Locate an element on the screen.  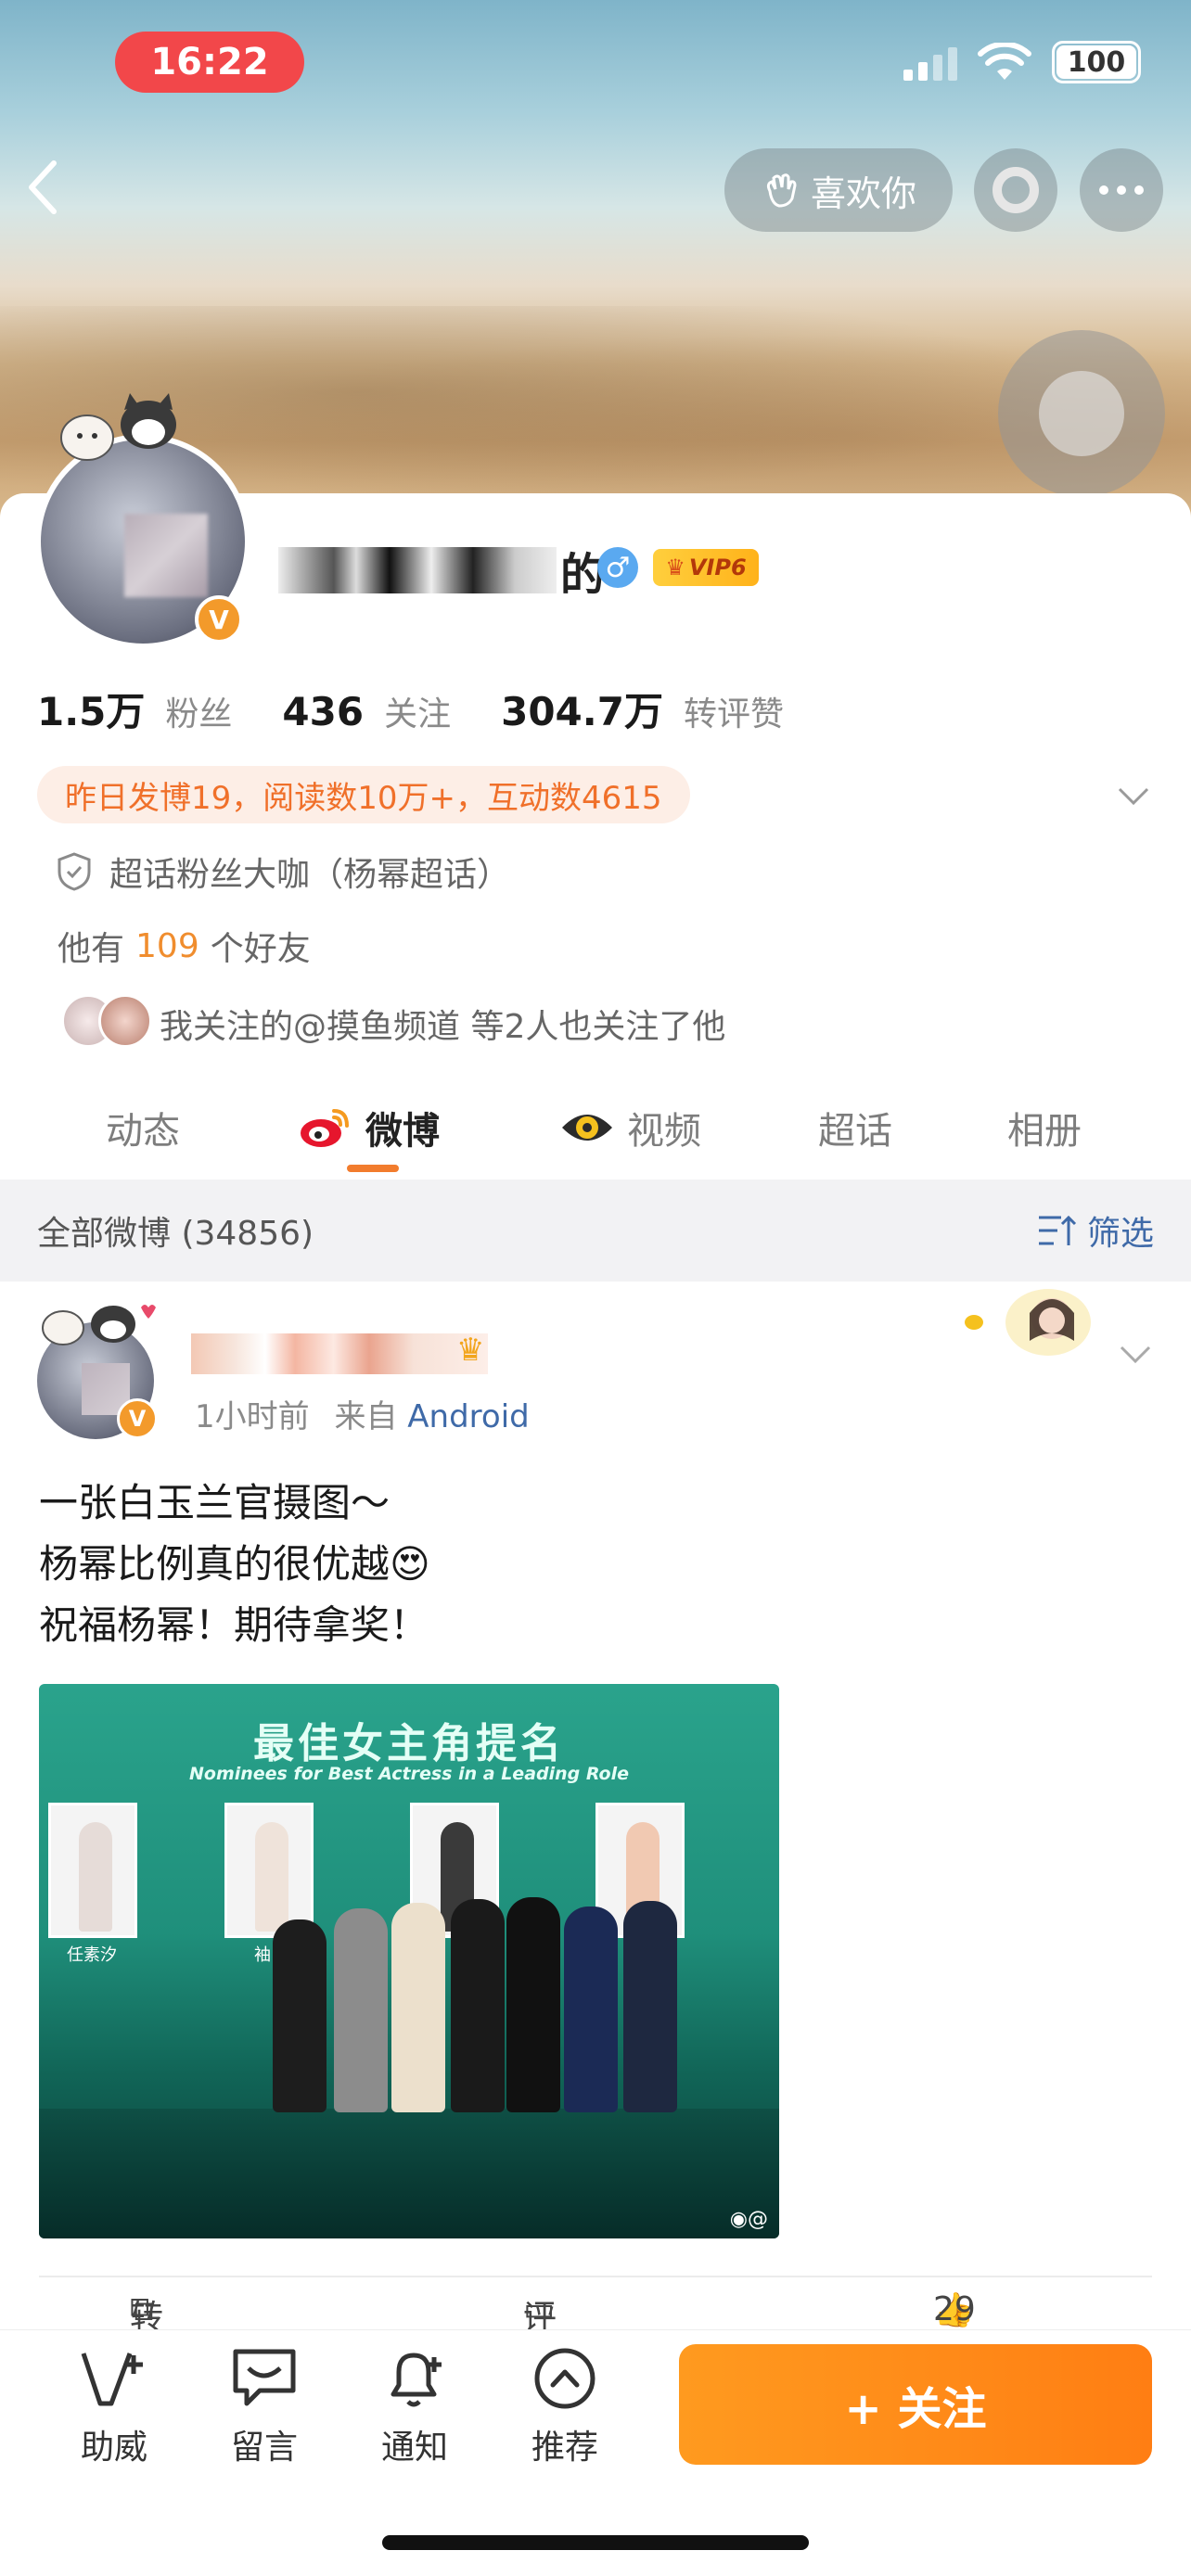
weibo-logo-icon is located at coordinates (325, 1128).